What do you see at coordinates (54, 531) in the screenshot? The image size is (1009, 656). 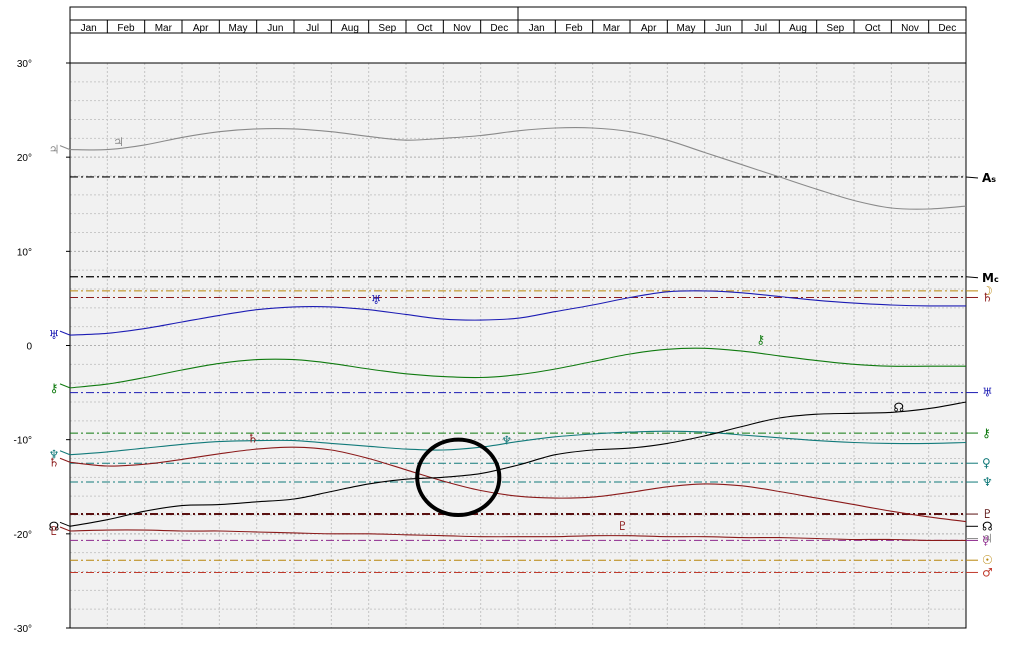 I see `left-glyph: ♇` at bounding box center [54, 531].